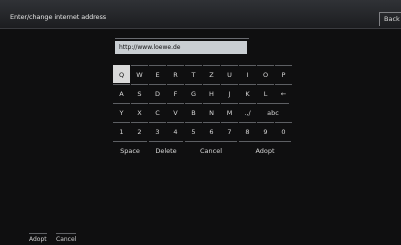  Describe the element at coordinates (283, 74) in the screenshot. I see `key-p: P` at that location.